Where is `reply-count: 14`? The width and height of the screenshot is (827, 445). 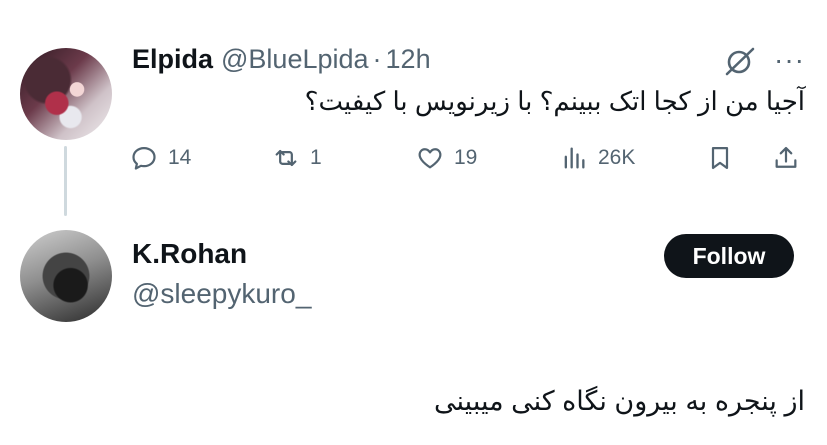
reply-count: 14 is located at coordinates (180, 157).